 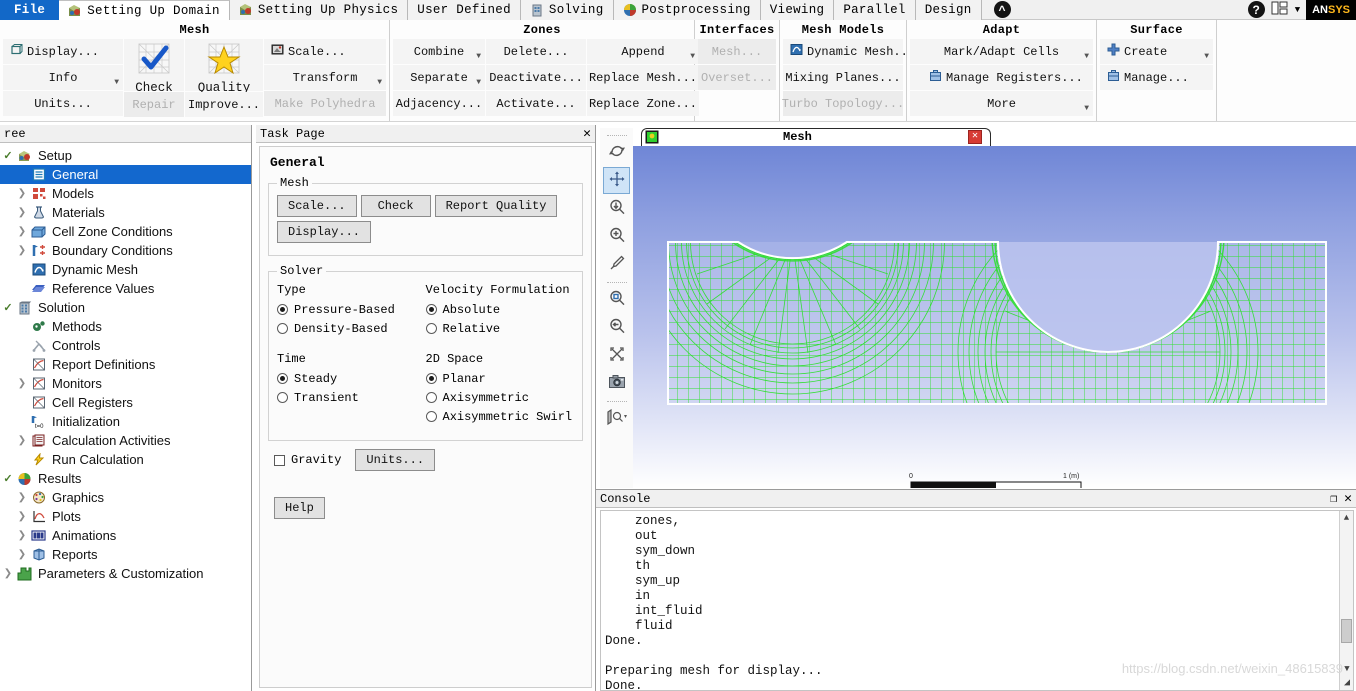 I want to click on console-scrollbar: ▲ ▼ ◢, so click(x=1346, y=600).